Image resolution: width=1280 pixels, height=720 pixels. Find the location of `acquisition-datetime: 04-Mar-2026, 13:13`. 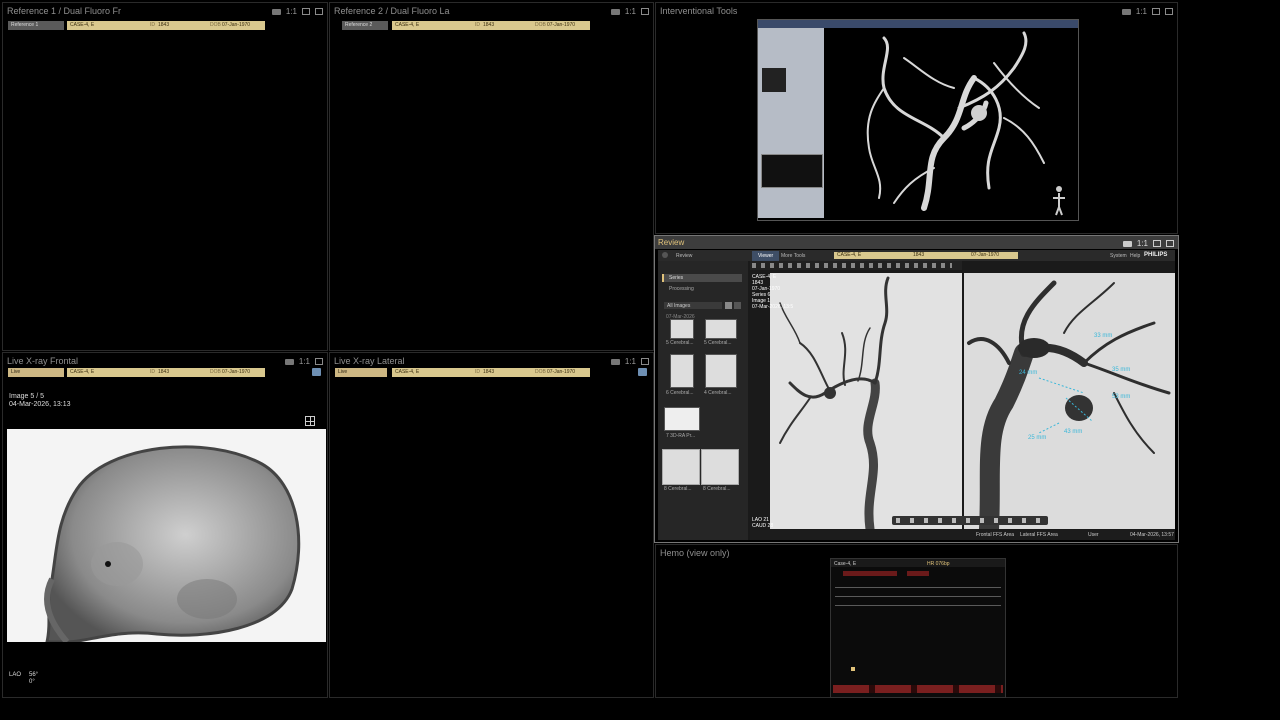

acquisition-datetime: 04-Mar-2026, 13:13 is located at coordinates (40, 404).